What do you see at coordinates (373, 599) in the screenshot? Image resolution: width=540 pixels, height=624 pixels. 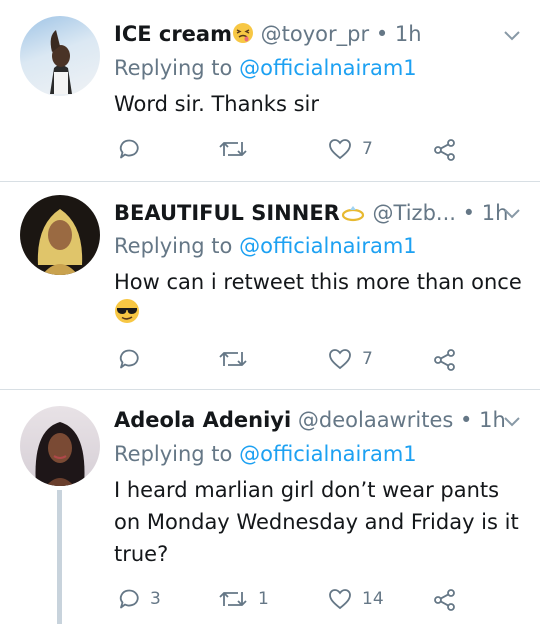 I see `like-count: 14` at bounding box center [373, 599].